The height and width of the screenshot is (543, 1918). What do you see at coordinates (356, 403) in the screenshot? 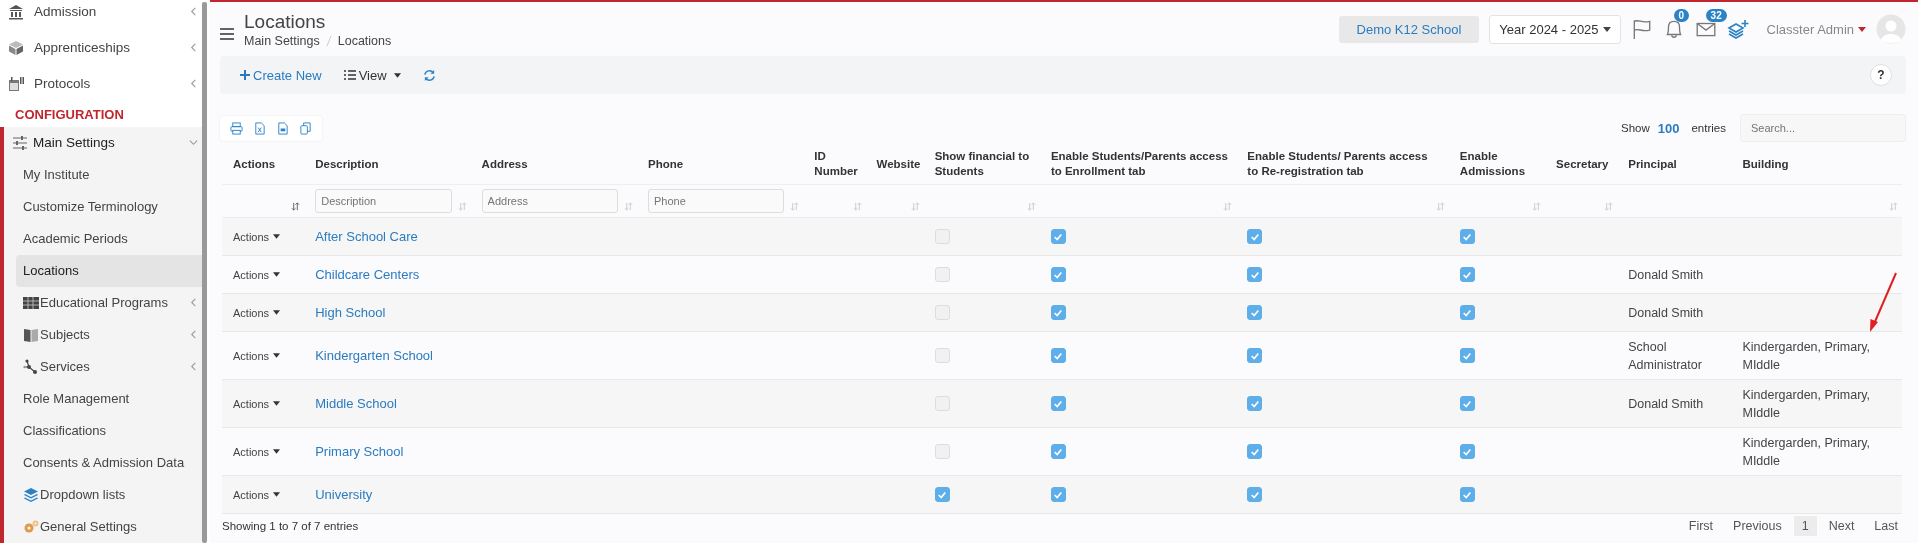
I see `location-link: Middle School` at bounding box center [356, 403].